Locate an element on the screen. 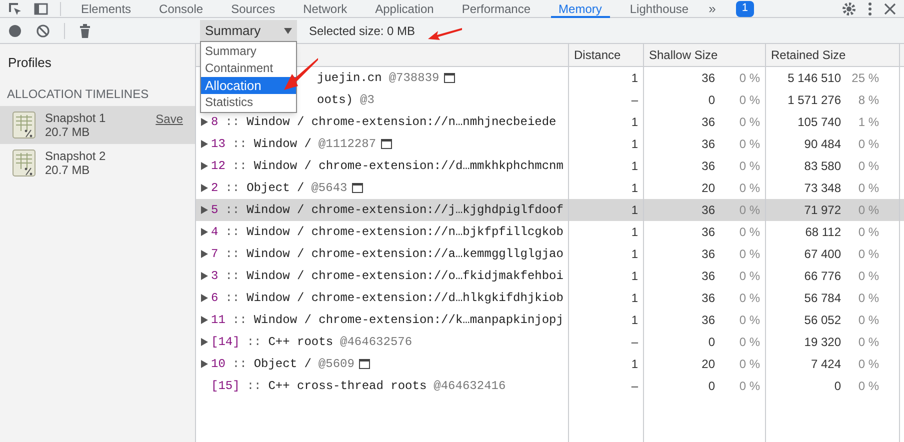  table-row: [14] :: C++ roots @464632576 – 0 0 % 19 320 0 % is located at coordinates (550, 342).